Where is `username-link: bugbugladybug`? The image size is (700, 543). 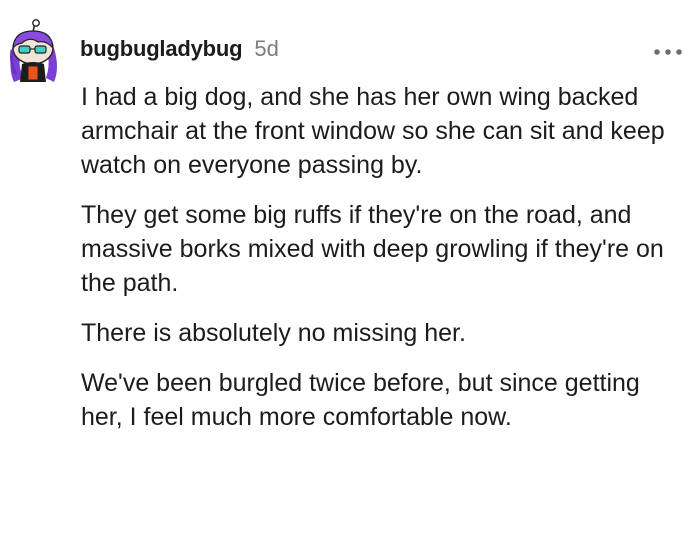 username-link: bugbugladybug is located at coordinates (161, 49).